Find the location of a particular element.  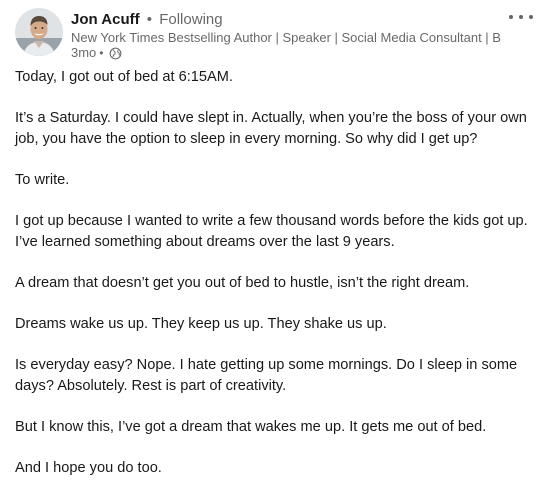

author-name-row: Jon Acuff • Following is located at coordinates (147, 20).